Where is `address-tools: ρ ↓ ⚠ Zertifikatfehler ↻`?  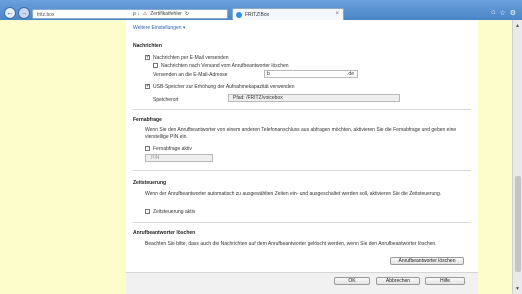
address-tools: ρ ↓ ⚠ Zertifikatfehler ↻ is located at coordinates (161, 14).